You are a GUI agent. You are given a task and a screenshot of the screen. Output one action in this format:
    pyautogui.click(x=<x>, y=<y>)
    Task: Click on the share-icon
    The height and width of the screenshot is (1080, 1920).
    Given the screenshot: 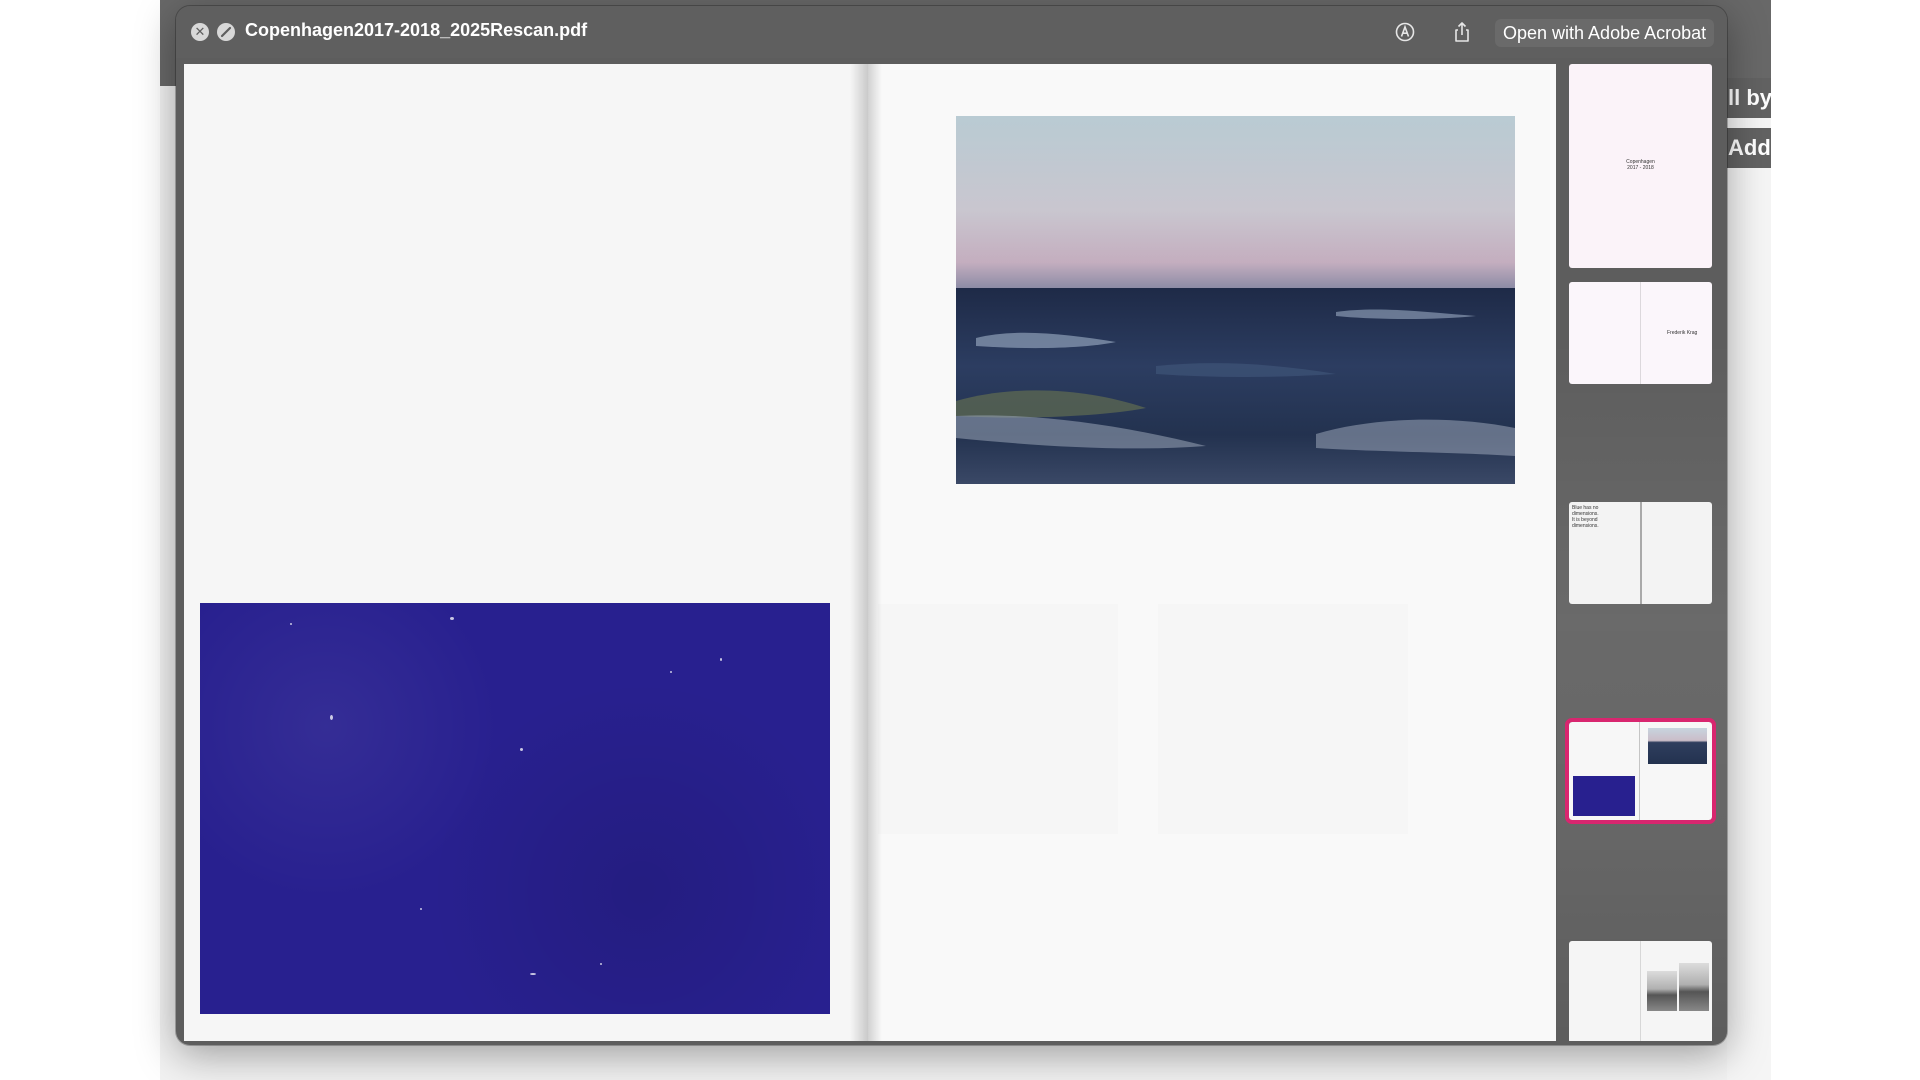 What is the action you would take?
    pyautogui.click(x=1462, y=32)
    